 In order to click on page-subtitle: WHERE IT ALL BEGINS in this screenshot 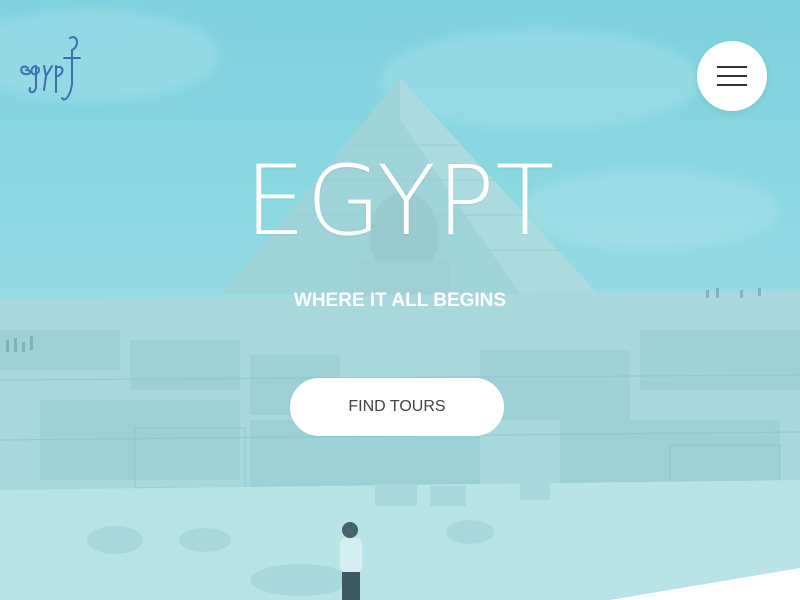, I will do `click(400, 300)`.